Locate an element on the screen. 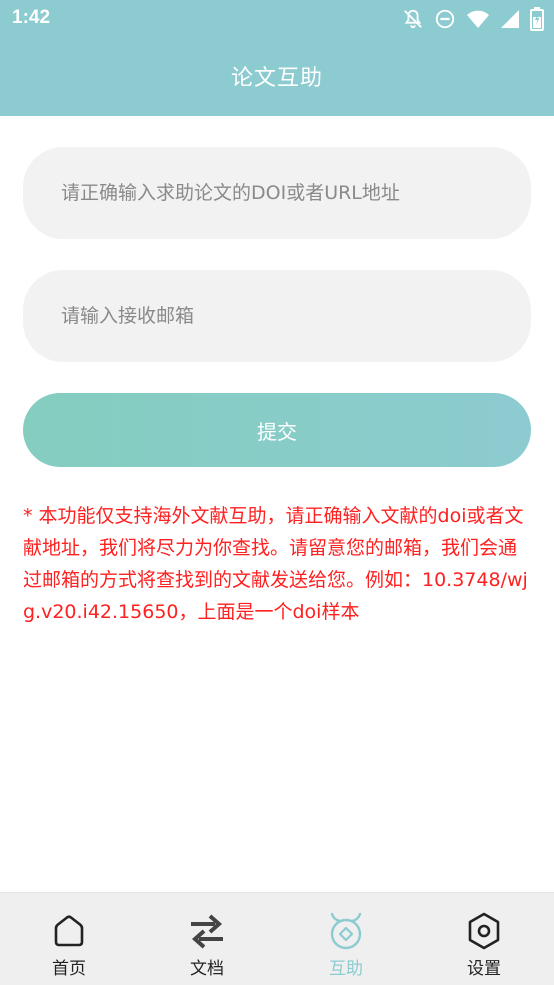 Image resolution: width=554 pixels, height=985 pixels. nav-label-help: 互助 is located at coordinates (346, 969).